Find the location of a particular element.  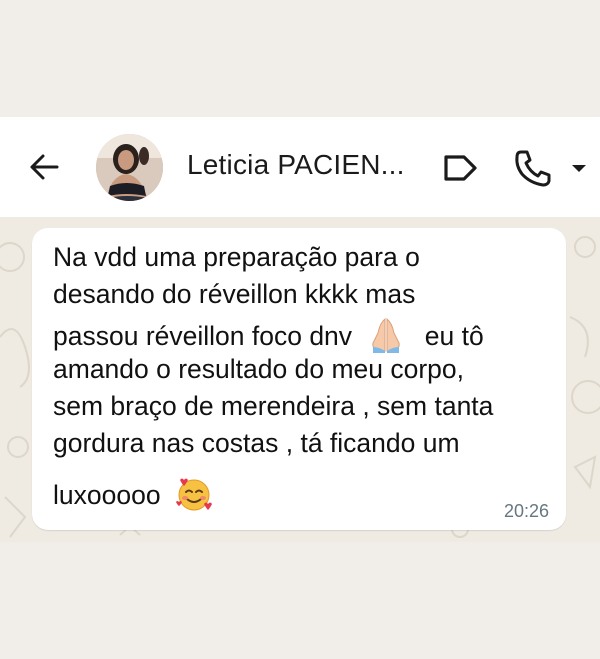

back-button is located at coordinates (44, 167).